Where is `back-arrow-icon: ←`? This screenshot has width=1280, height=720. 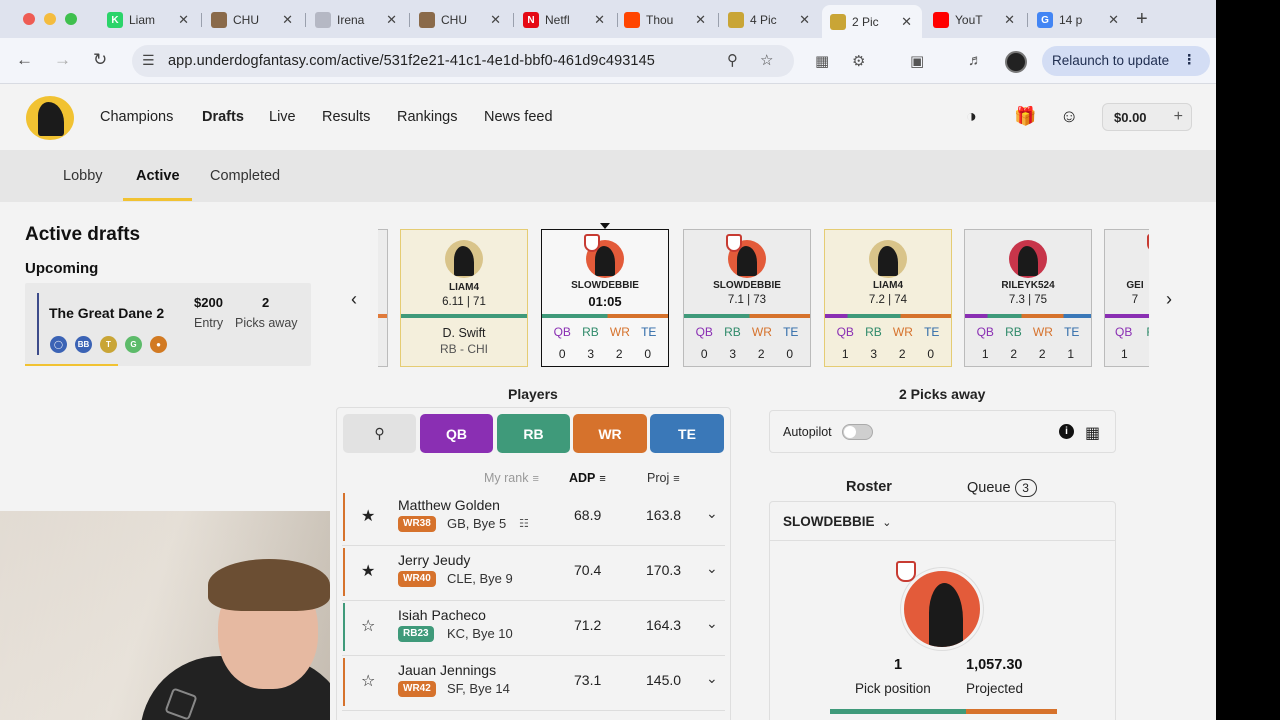
back-arrow-icon: ← is located at coordinates (24, 60).